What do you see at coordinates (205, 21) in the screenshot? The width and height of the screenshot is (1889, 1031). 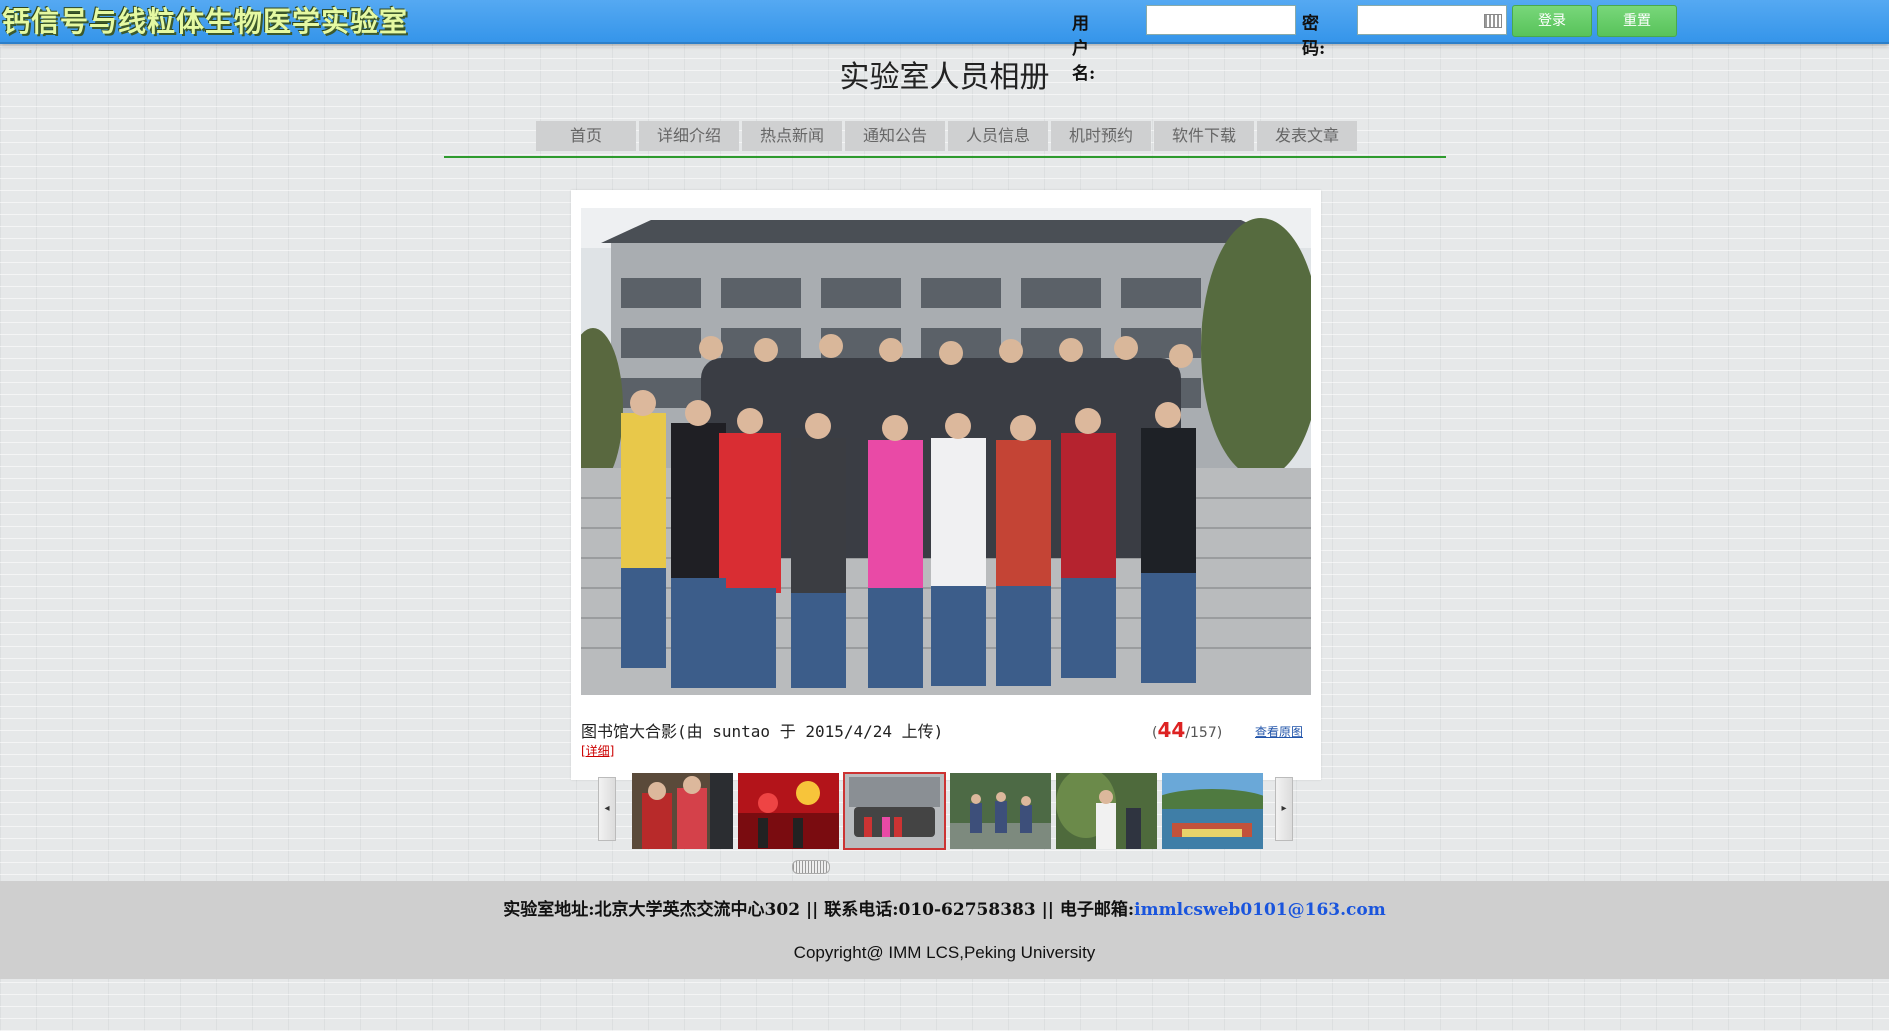 I see `site-title: 钙信号与线粒体生物医学实验室` at bounding box center [205, 21].